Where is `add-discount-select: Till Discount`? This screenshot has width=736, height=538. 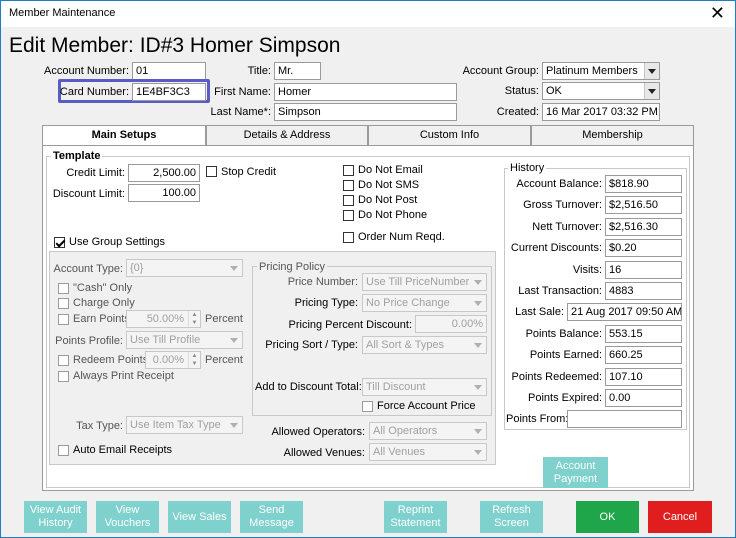 add-discount-select: Till Discount is located at coordinates (424, 387).